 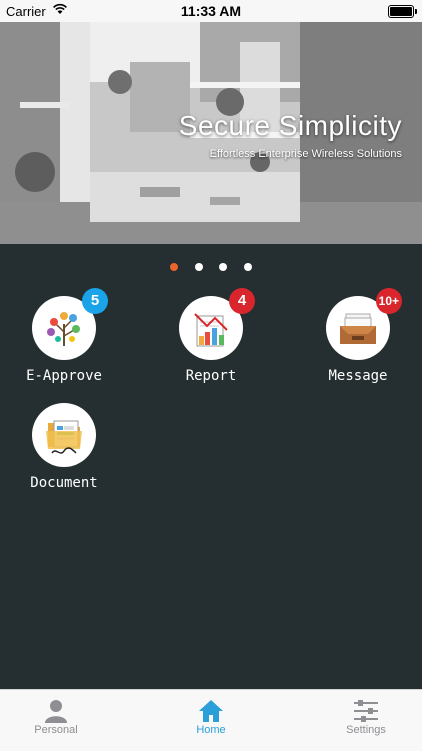 I want to click on report-button: 4, so click(x=217, y=324).